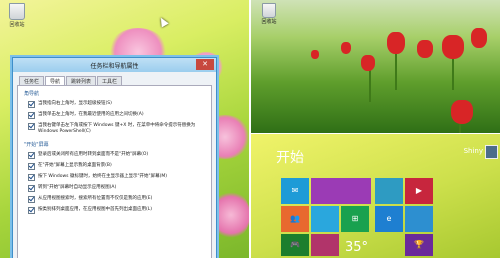 Image resolution: width=500 pixels, height=258 pixels. I want to click on mouse-cursor-icon, so click(163, 21).